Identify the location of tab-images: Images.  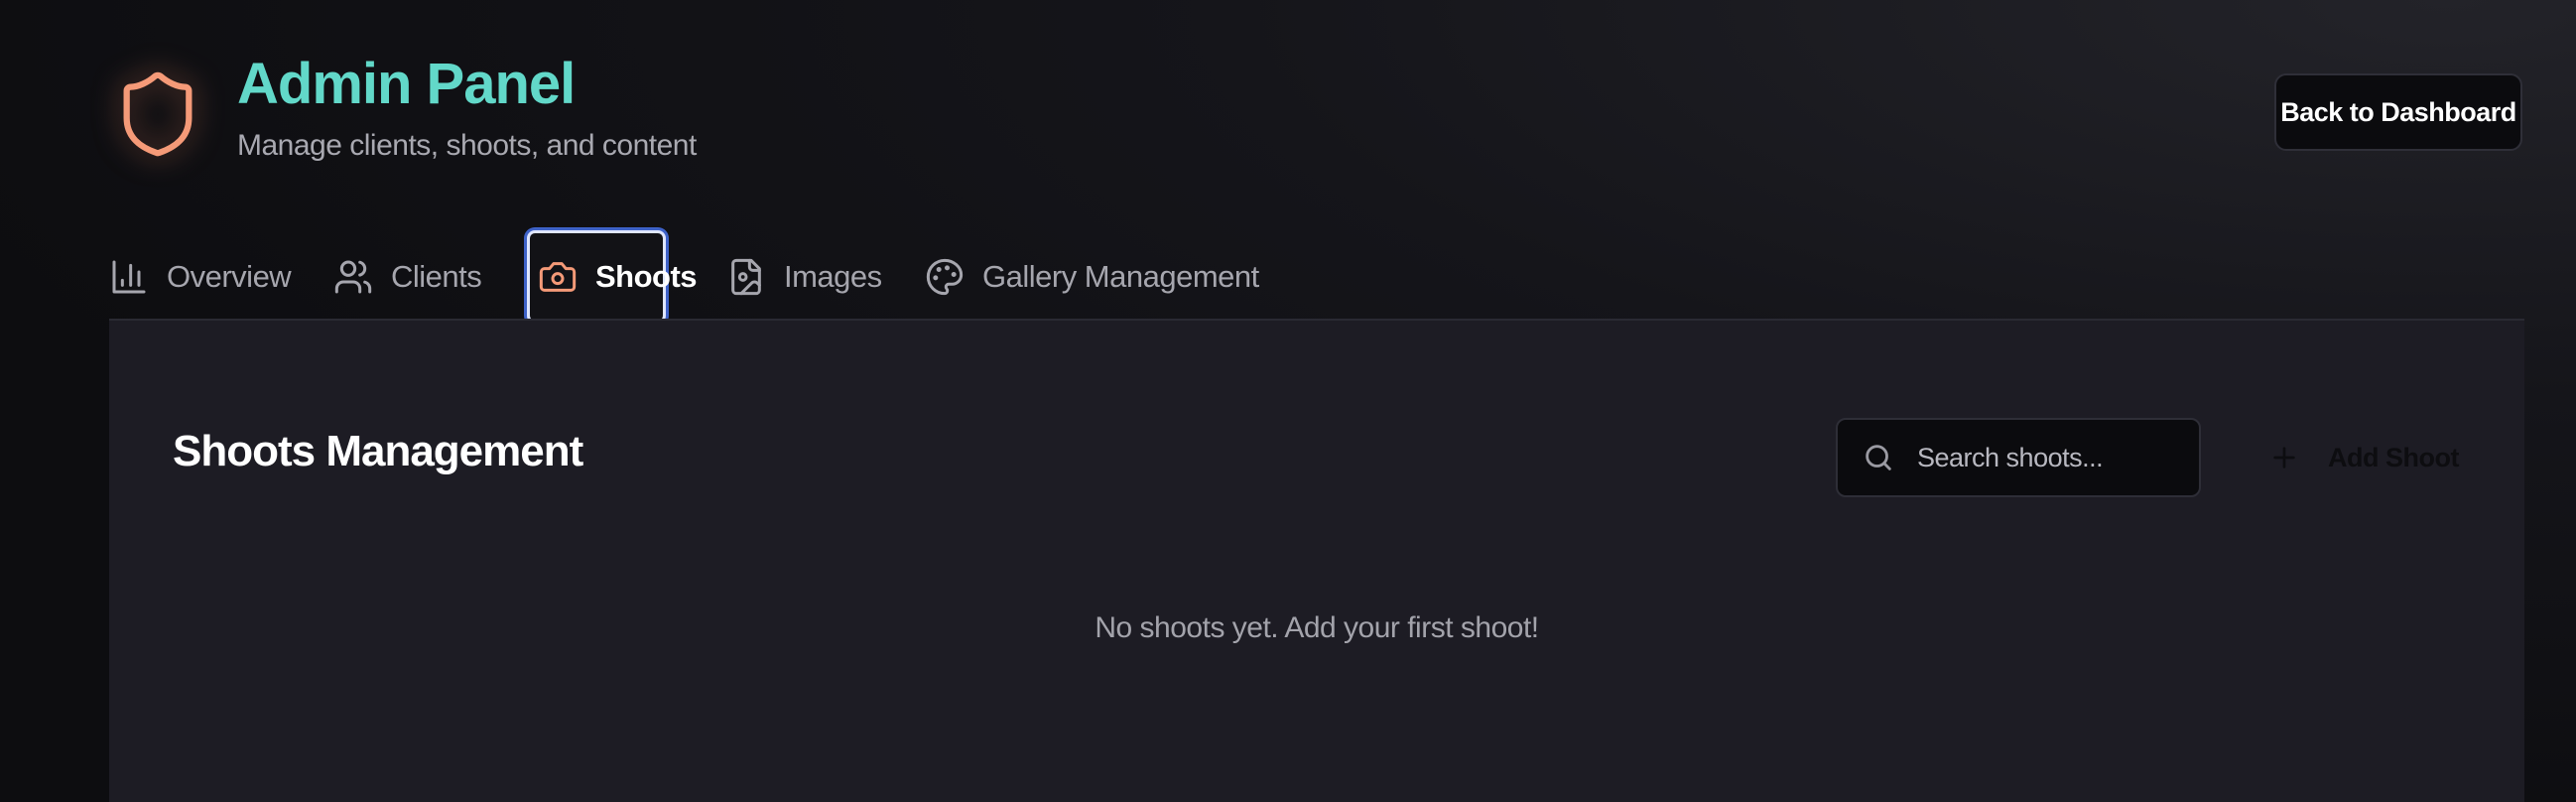
(804, 277).